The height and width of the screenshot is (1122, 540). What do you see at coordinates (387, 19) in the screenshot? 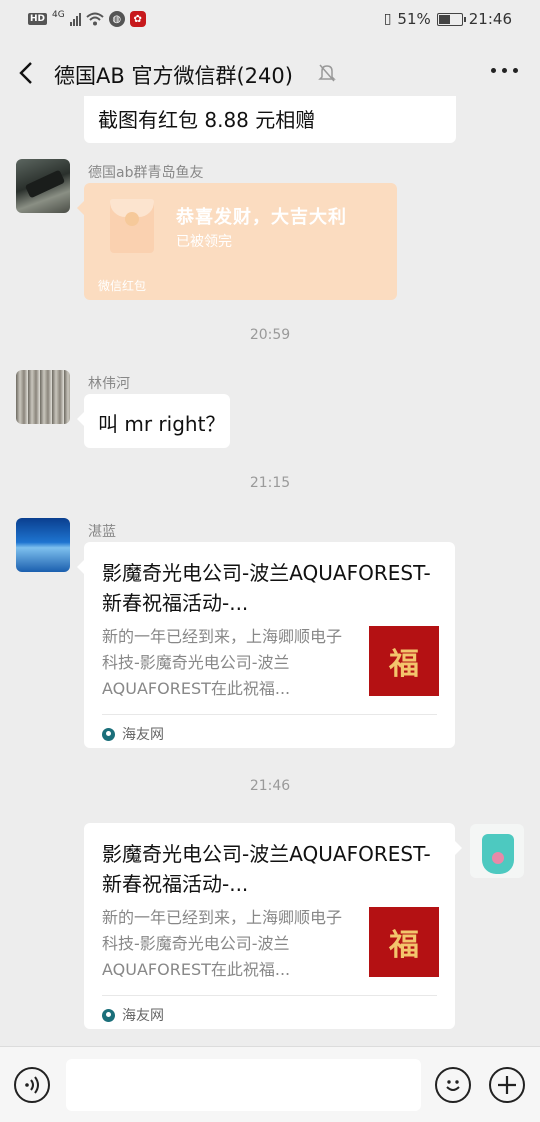
I see `vibrate-icon: ▯` at bounding box center [387, 19].